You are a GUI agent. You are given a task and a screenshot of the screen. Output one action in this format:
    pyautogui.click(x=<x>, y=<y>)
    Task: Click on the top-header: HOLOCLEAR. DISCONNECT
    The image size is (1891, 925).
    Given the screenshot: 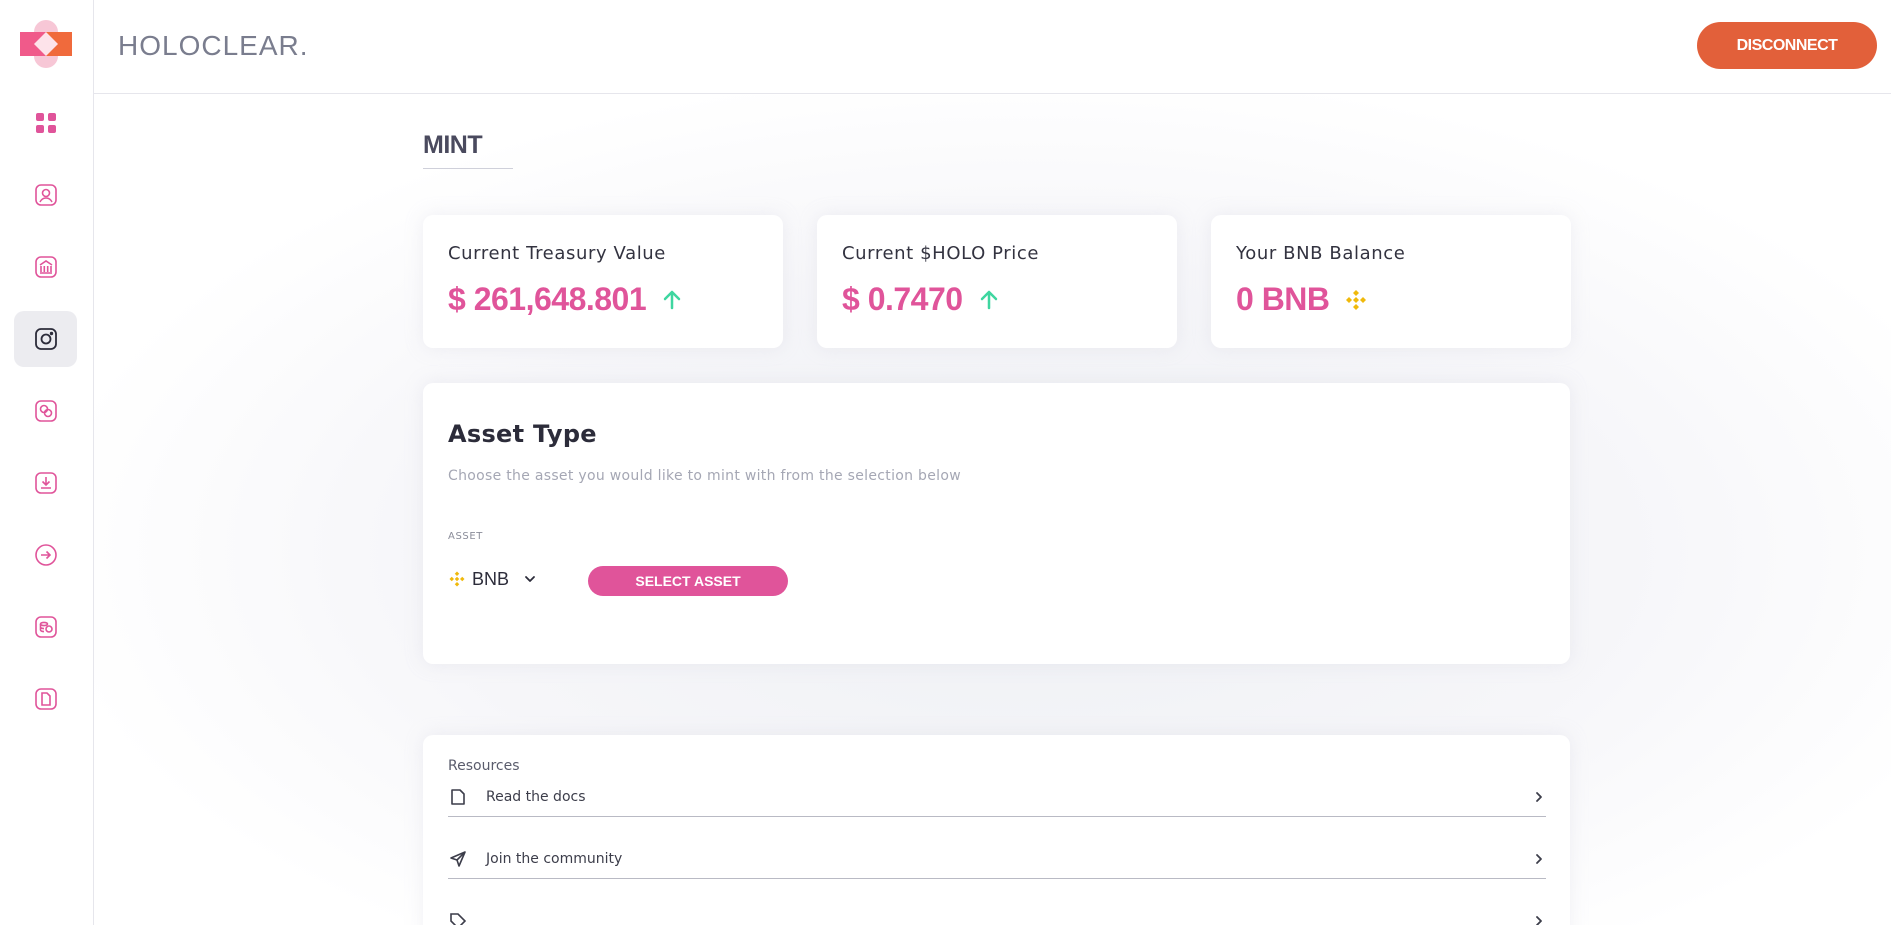 What is the action you would take?
    pyautogui.click(x=992, y=47)
    